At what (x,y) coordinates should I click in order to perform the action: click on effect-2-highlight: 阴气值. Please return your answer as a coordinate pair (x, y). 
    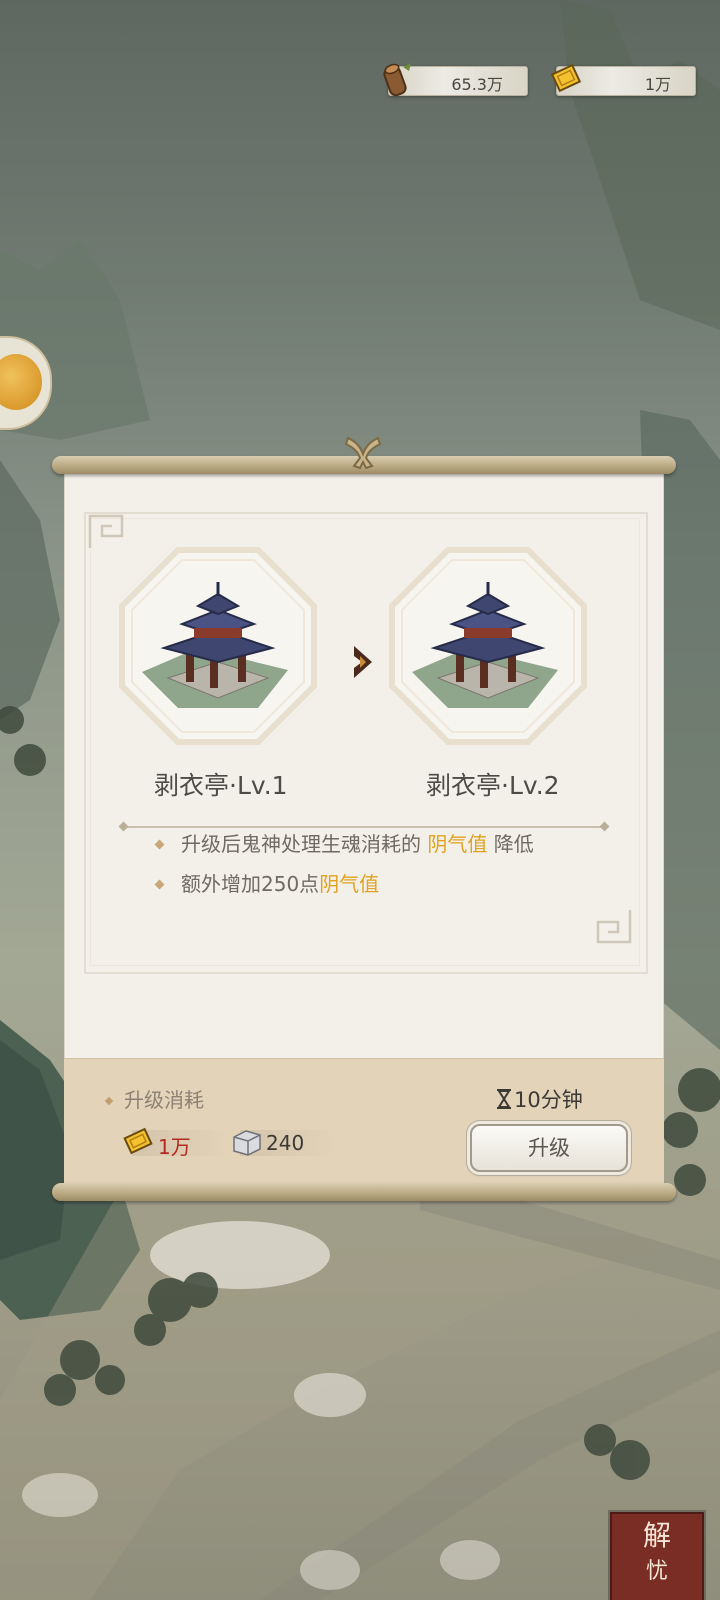
    Looking at the image, I should click on (349, 884).